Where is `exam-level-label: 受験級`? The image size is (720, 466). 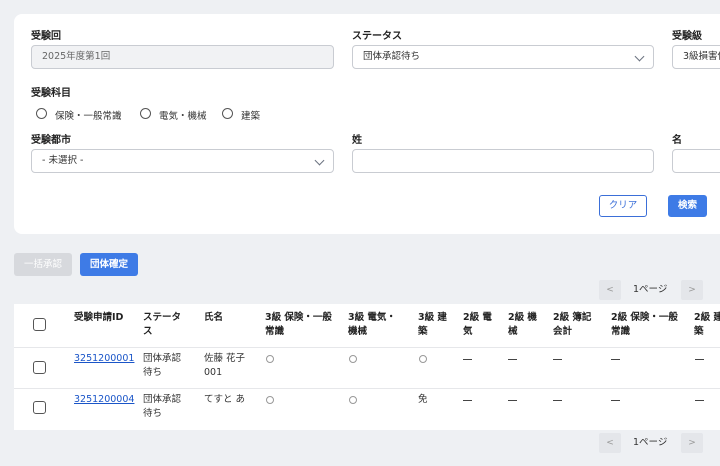 exam-level-label: 受験級 is located at coordinates (687, 36).